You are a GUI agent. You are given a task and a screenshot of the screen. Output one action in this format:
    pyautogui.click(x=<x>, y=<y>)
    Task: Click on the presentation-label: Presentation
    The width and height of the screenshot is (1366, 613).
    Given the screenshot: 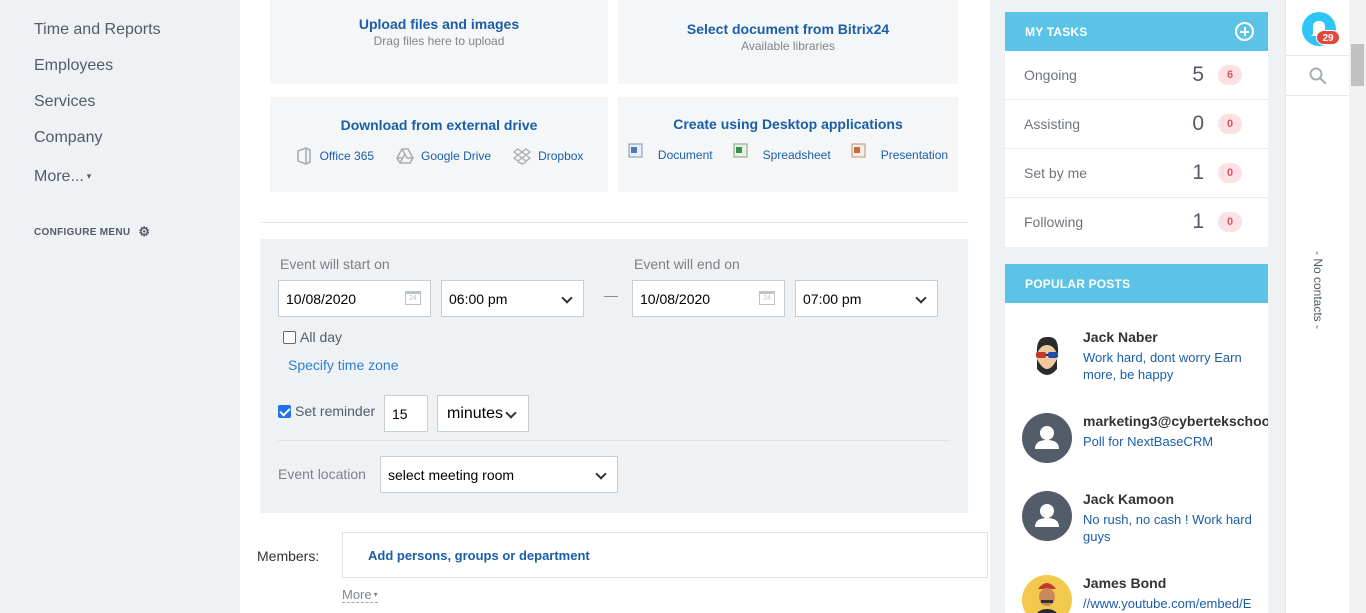 What is the action you would take?
    pyautogui.click(x=914, y=154)
    